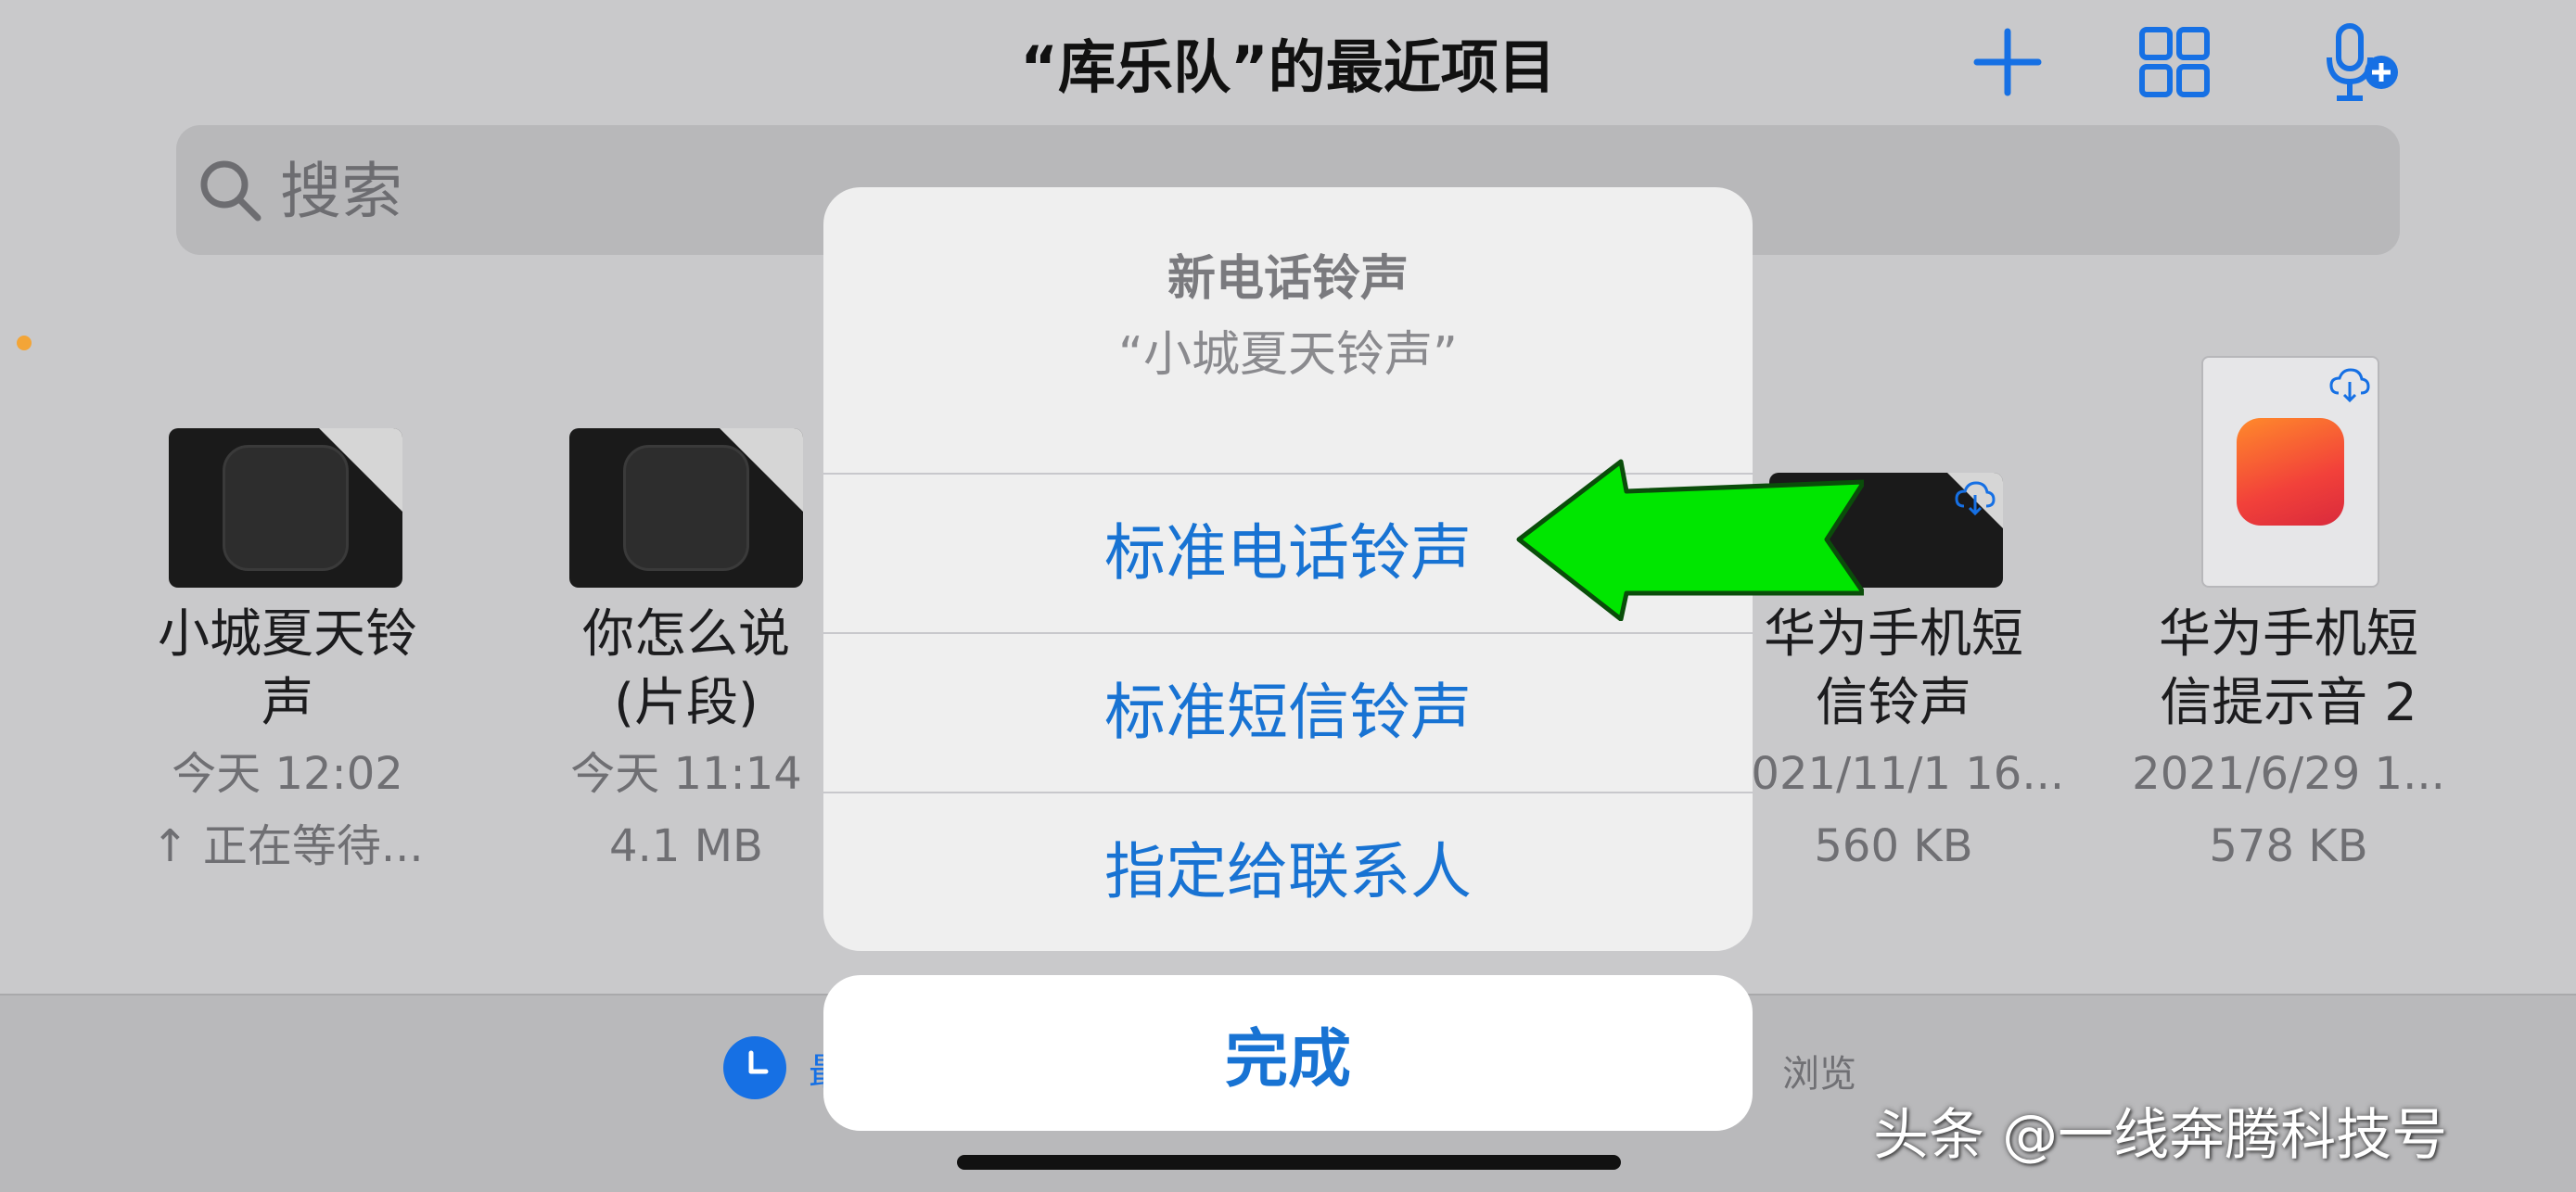 The height and width of the screenshot is (1192, 2576). I want to click on file-name-cont: 信提示音 2, so click(2288, 703).